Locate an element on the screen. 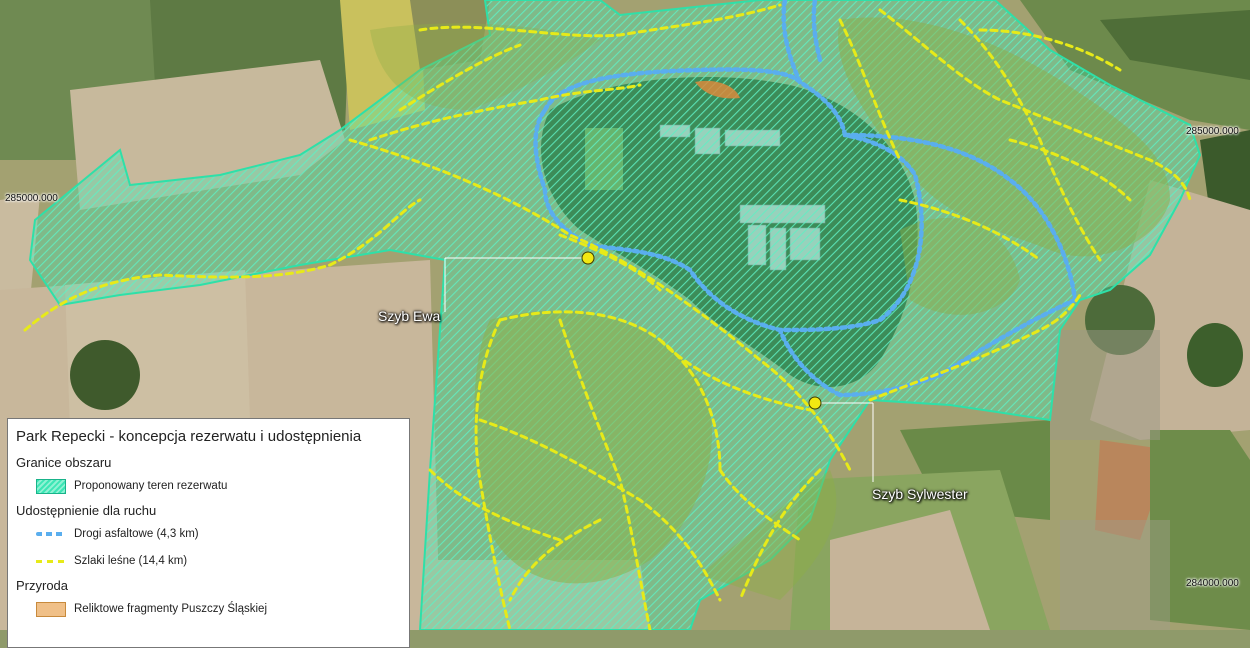 This screenshot has height=648, width=1250. legend-item-reserve: Proponowany teren rezerwatu is located at coordinates (218, 486).